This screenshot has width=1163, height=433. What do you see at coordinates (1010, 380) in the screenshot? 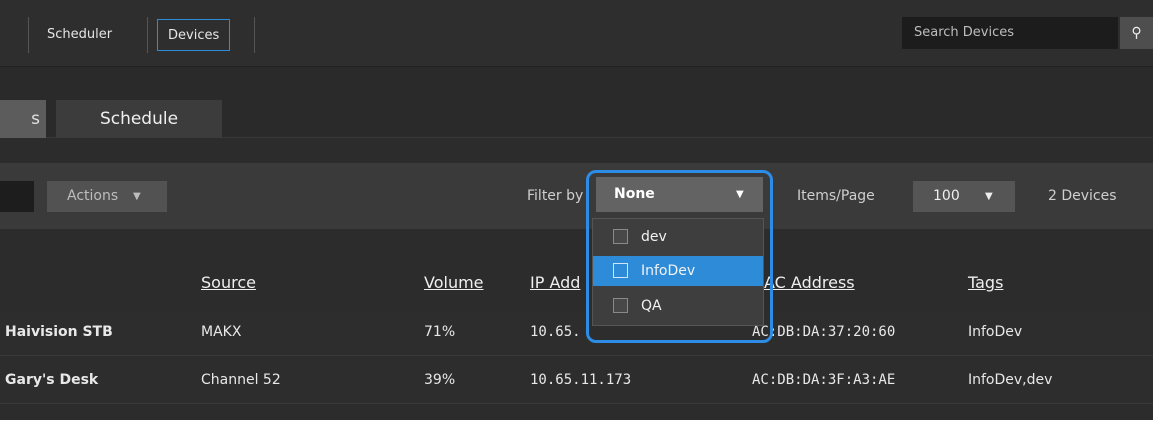
I see `device-tags: InfoDev,dev` at bounding box center [1010, 380].